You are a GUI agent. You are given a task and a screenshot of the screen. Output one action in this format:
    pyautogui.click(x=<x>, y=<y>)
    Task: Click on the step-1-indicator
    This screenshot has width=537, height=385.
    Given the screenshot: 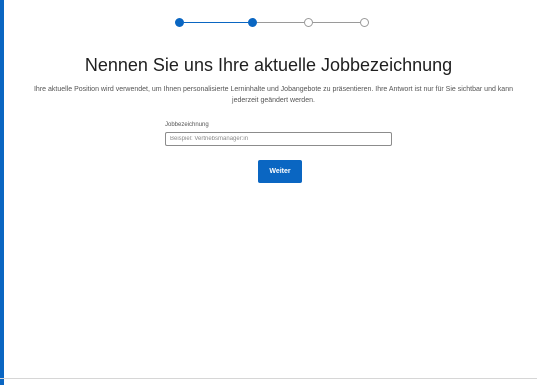 What is the action you would take?
    pyautogui.click(x=179, y=22)
    